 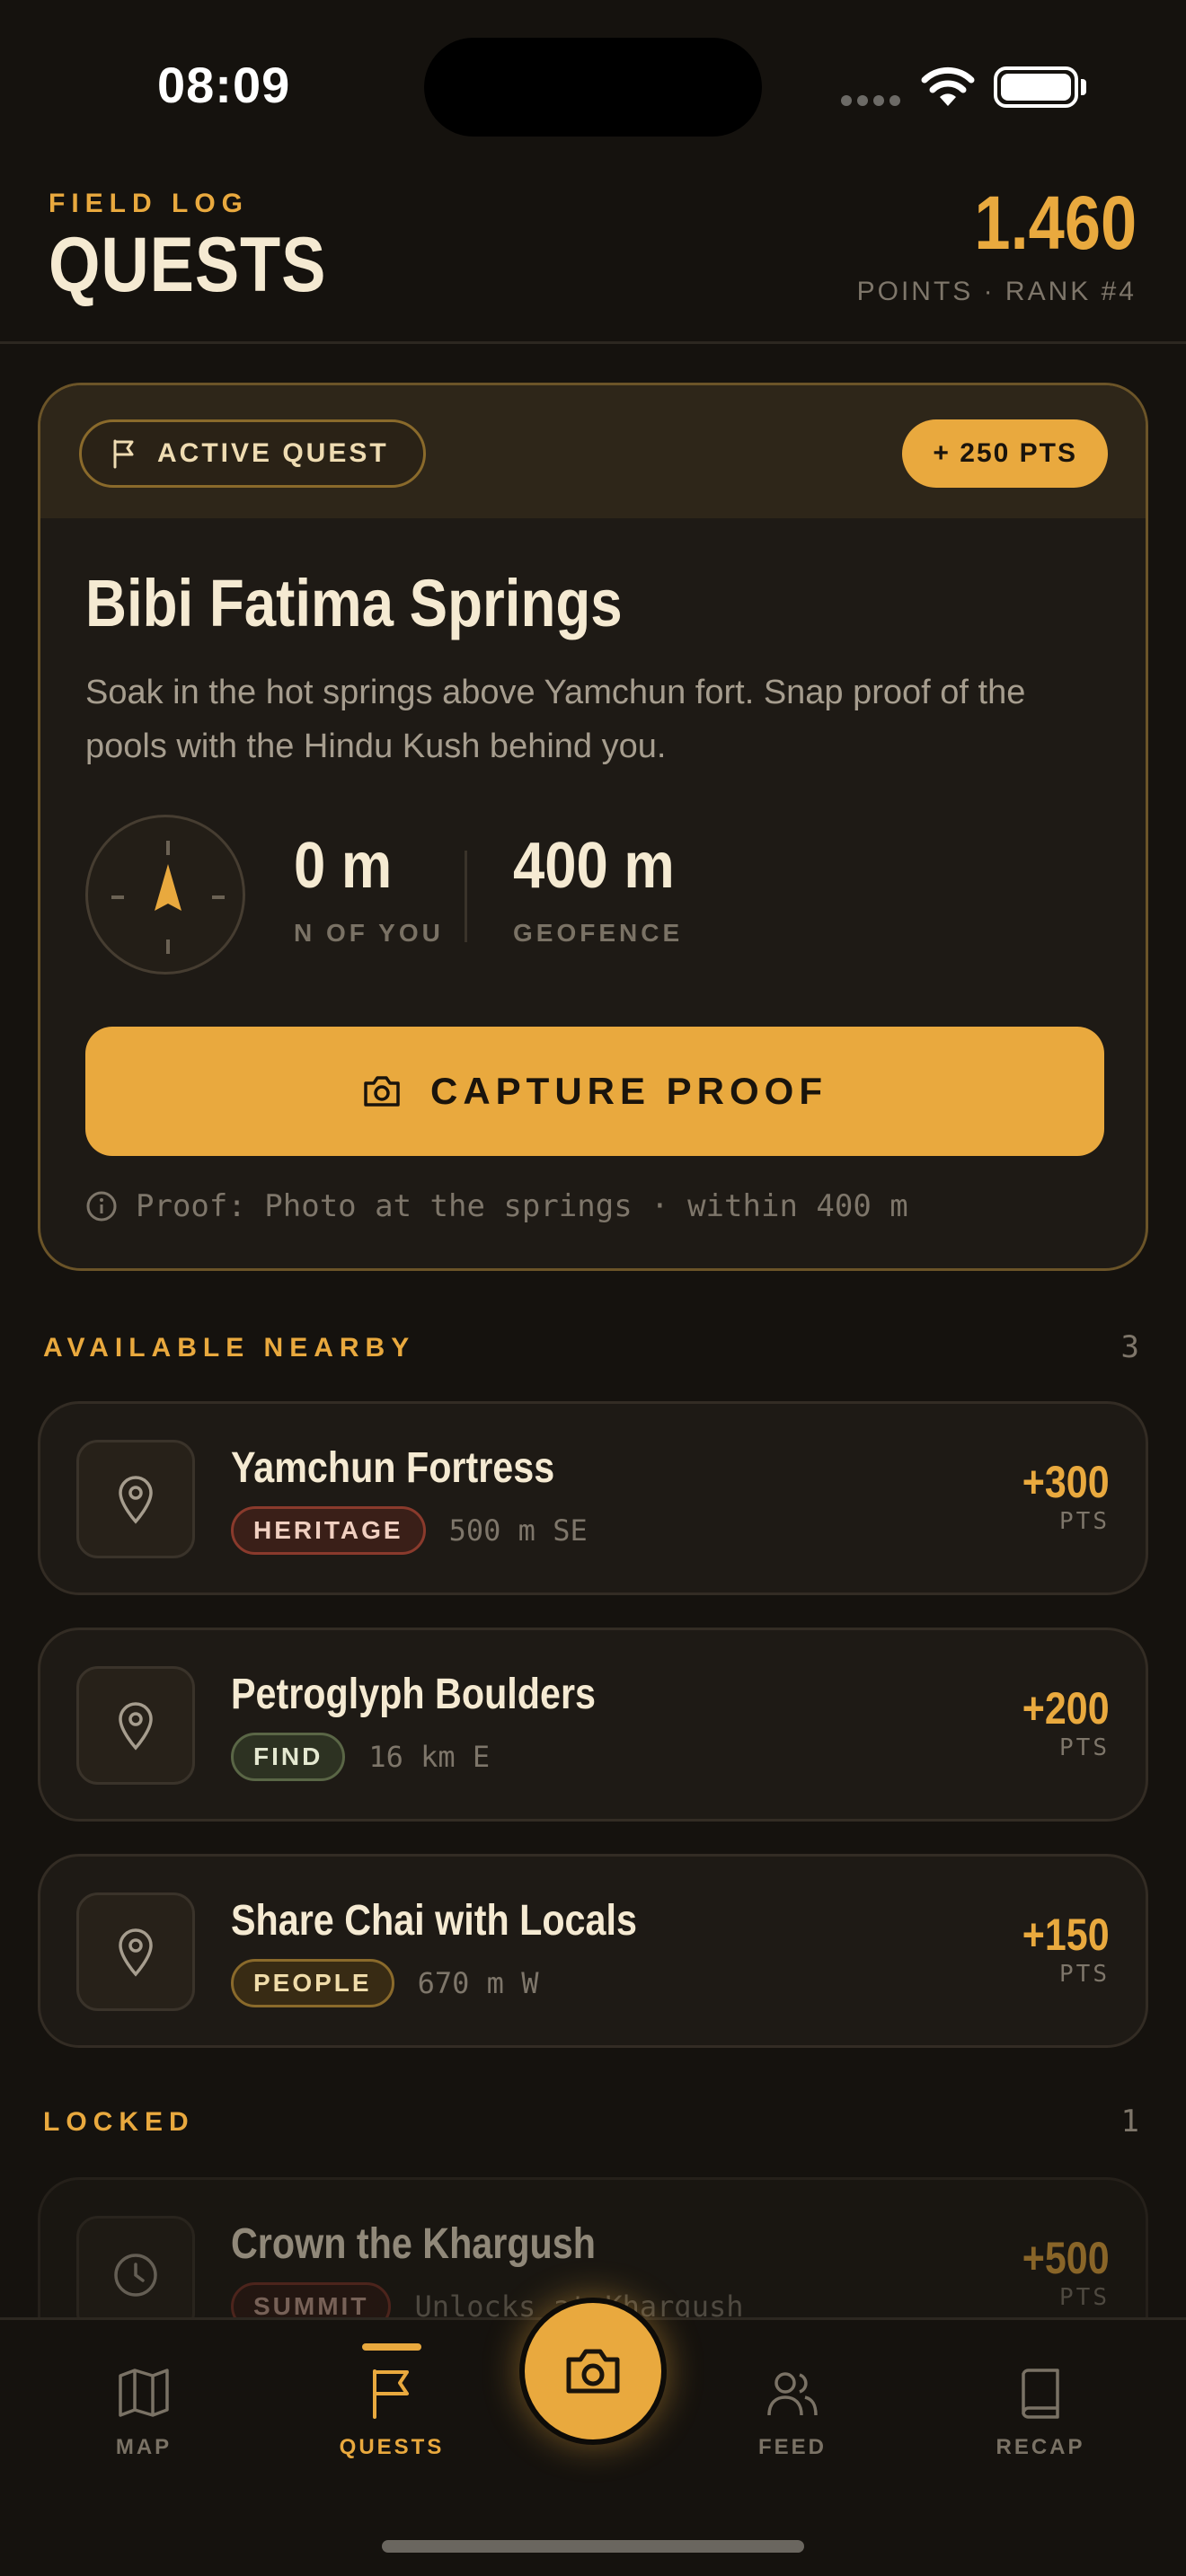 I want to click on geofence-value: 400 m, so click(x=594, y=866).